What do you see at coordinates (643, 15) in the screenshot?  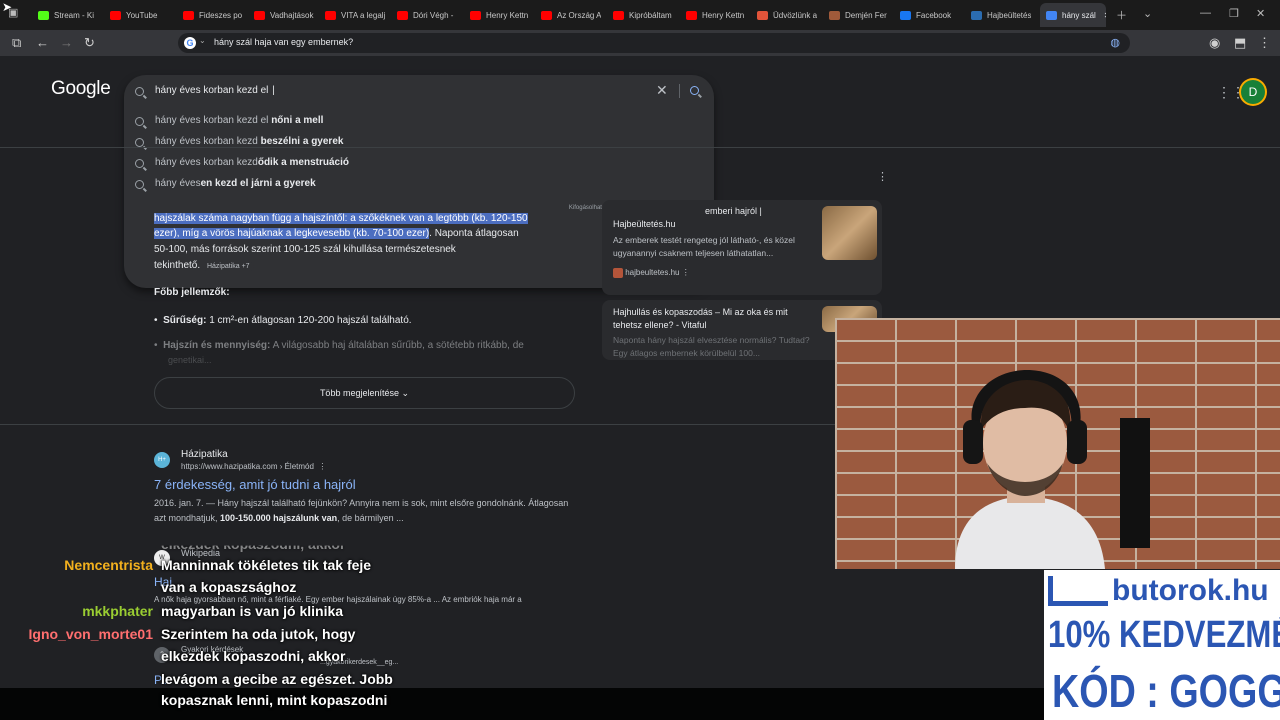 I see `tab: Kipróbáltam` at bounding box center [643, 15].